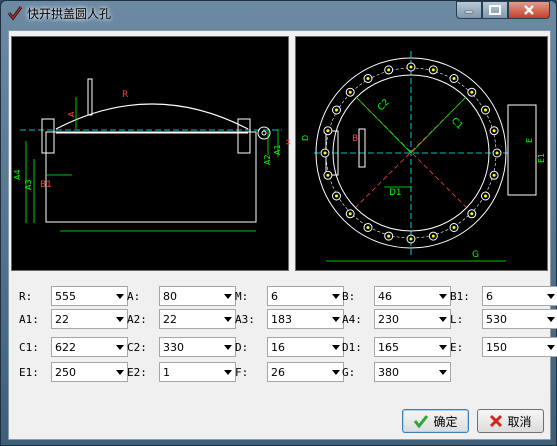 Image resolution: width=557 pixels, height=446 pixels. What do you see at coordinates (137, 372) in the screenshot?
I see `param-e2-label: E2:` at bounding box center [137, 372].